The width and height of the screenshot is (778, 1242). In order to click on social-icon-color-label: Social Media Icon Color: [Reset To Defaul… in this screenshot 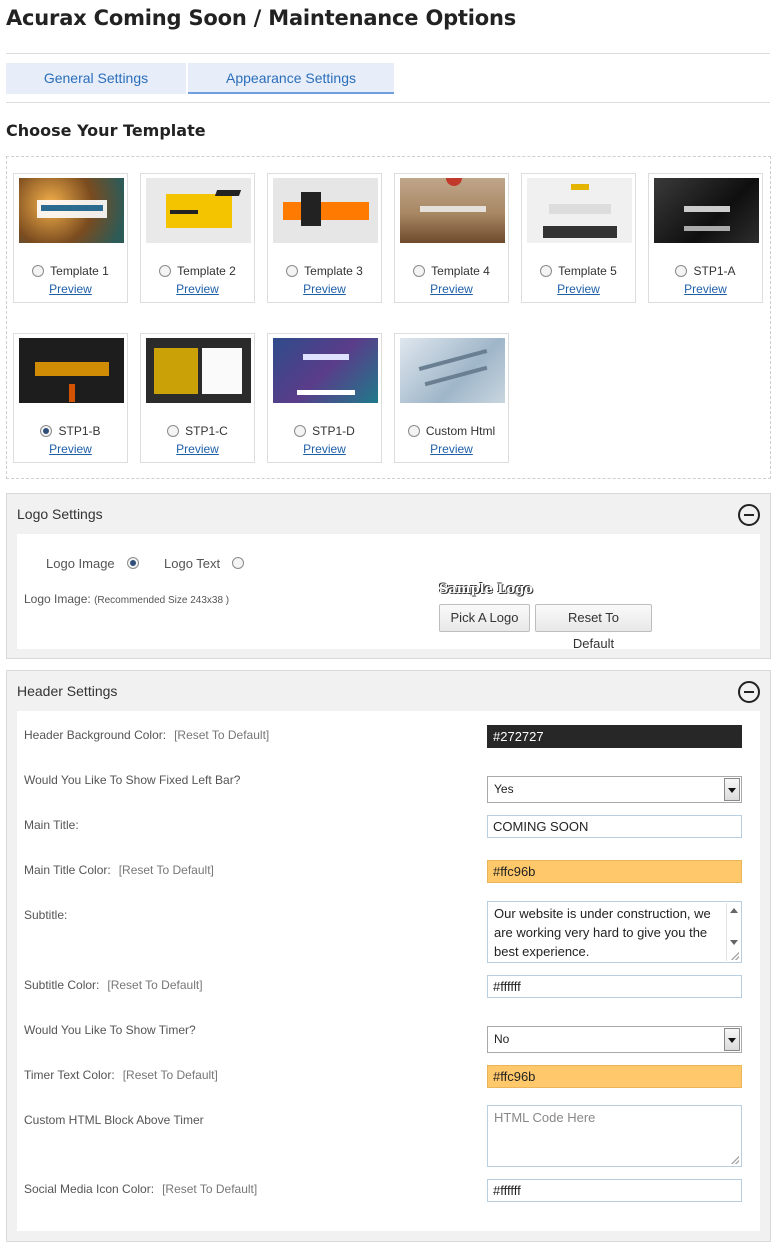, I will do `click(141, 1189)`.